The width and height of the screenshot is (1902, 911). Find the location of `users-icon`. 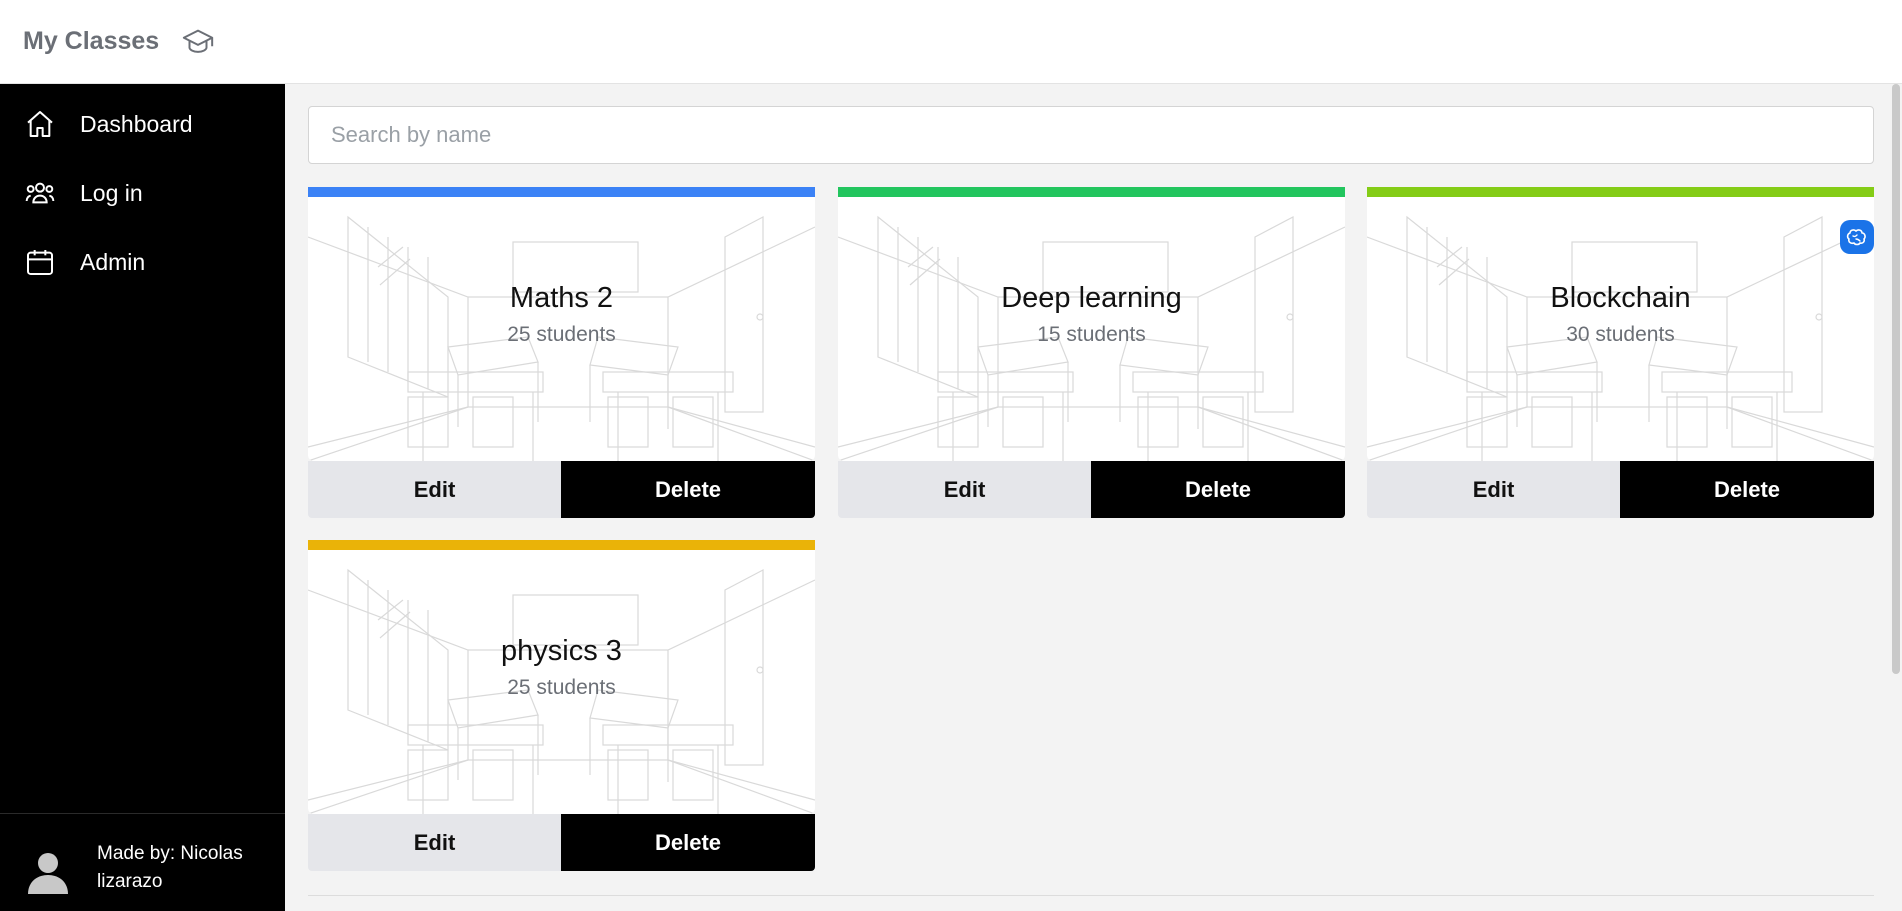

users-icon is located at coordinates (40, 193).